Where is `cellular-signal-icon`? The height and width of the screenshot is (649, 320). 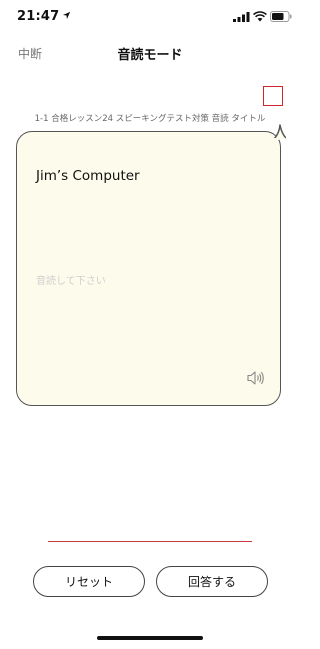 cellular-signal-icon is located at coordinates (241, 17).